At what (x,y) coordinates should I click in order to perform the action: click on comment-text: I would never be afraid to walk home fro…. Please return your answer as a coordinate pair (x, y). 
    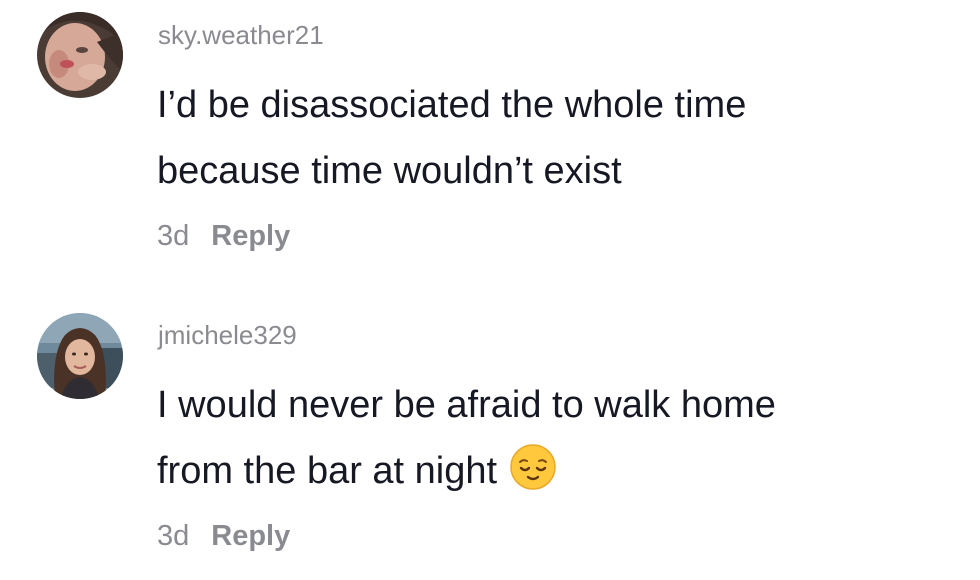
    Looking at the image, I should click on (466, 438).